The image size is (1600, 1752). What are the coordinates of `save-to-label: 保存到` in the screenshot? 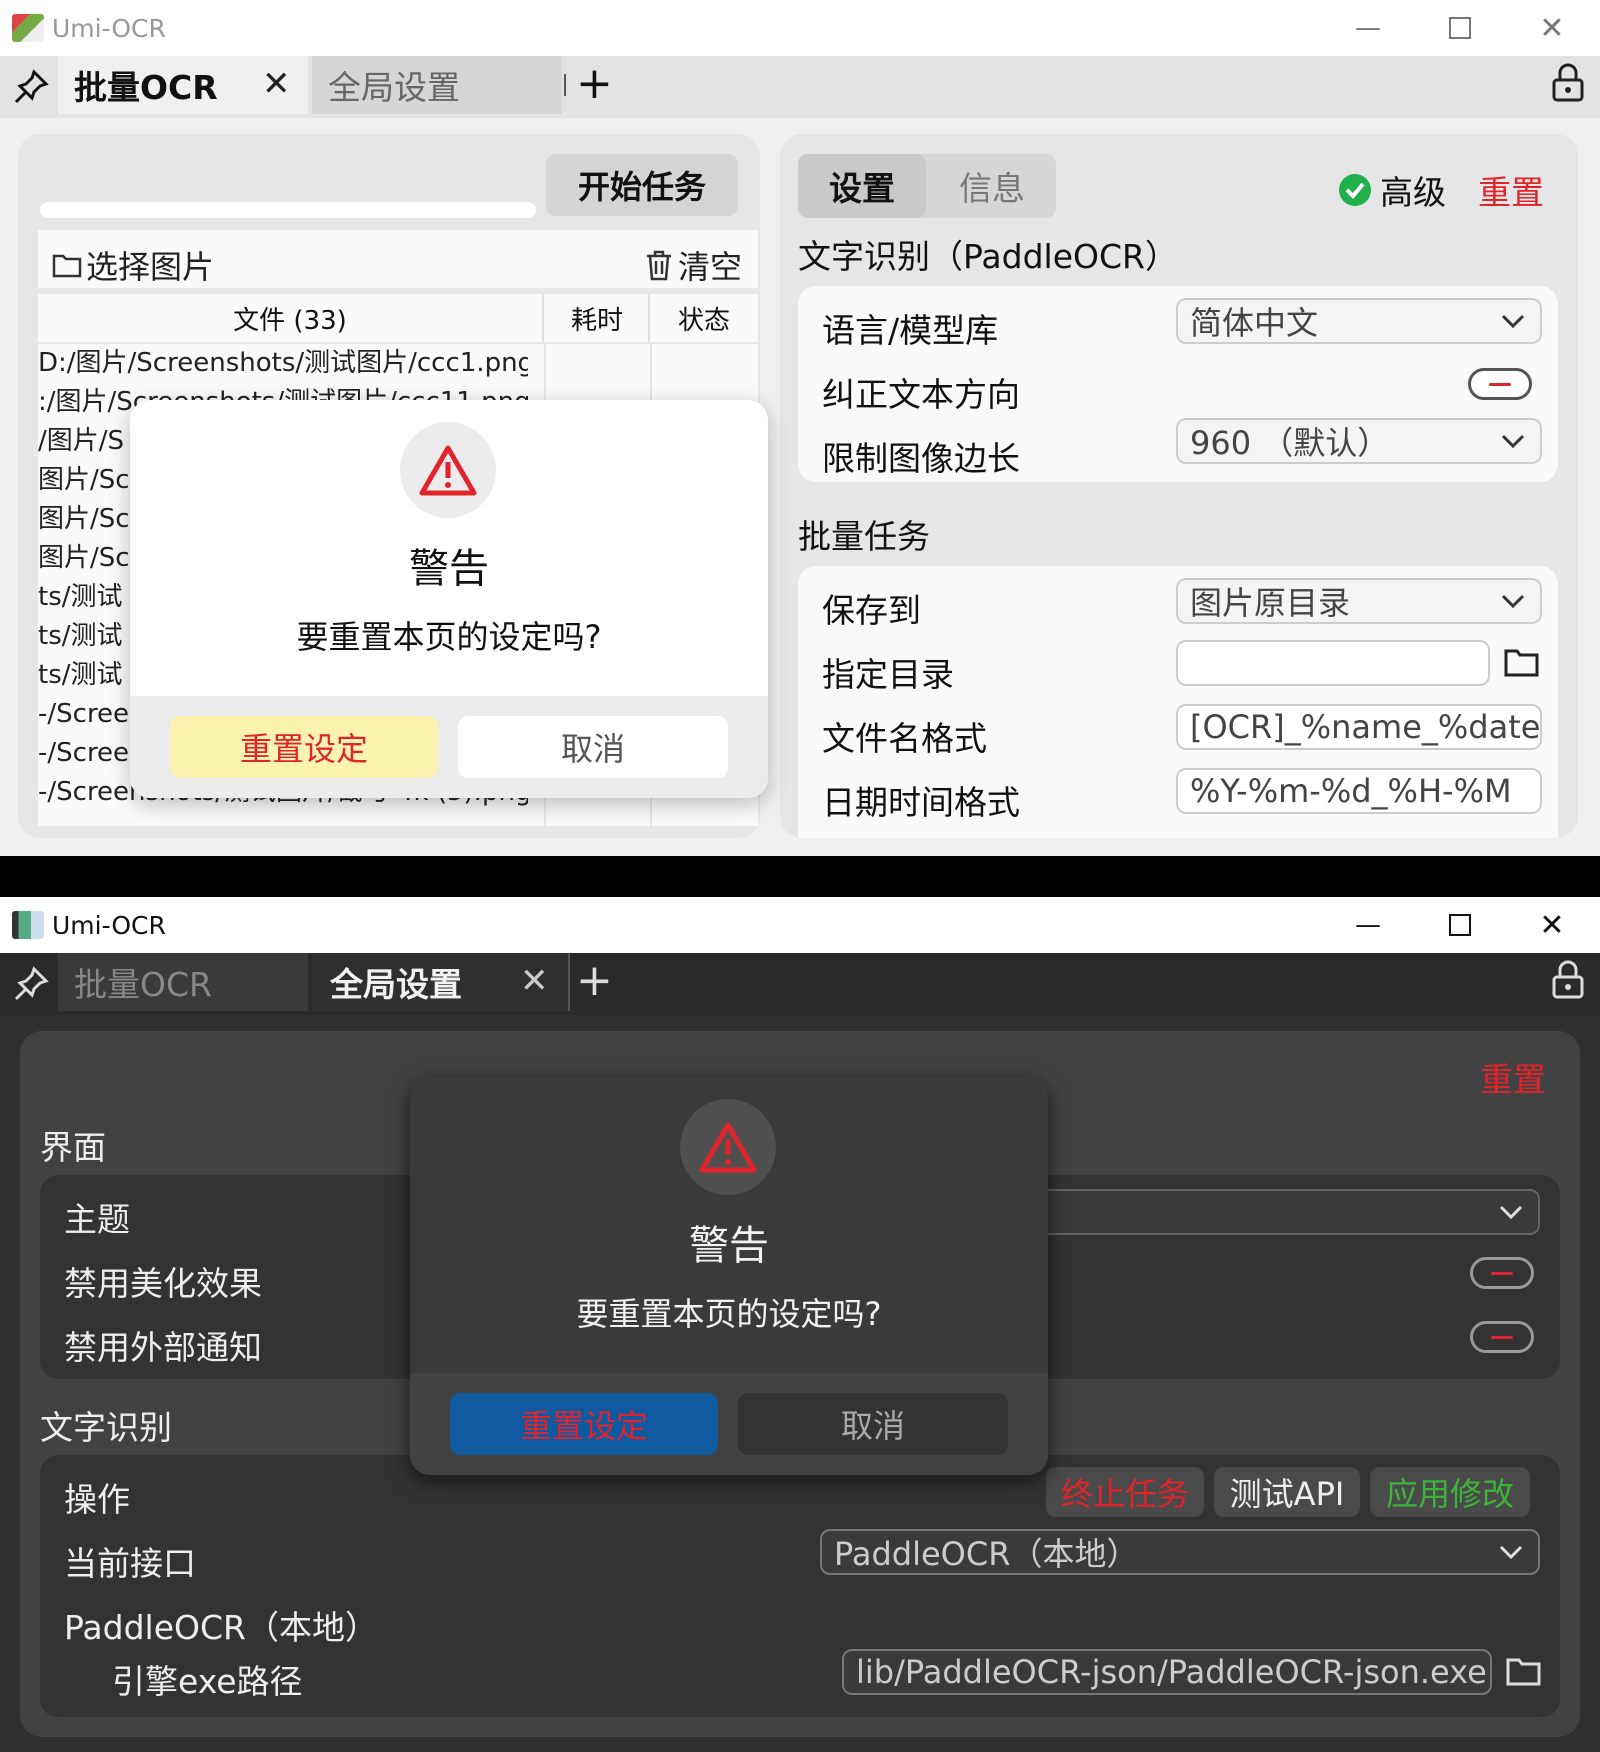 It's located at (871, 610).